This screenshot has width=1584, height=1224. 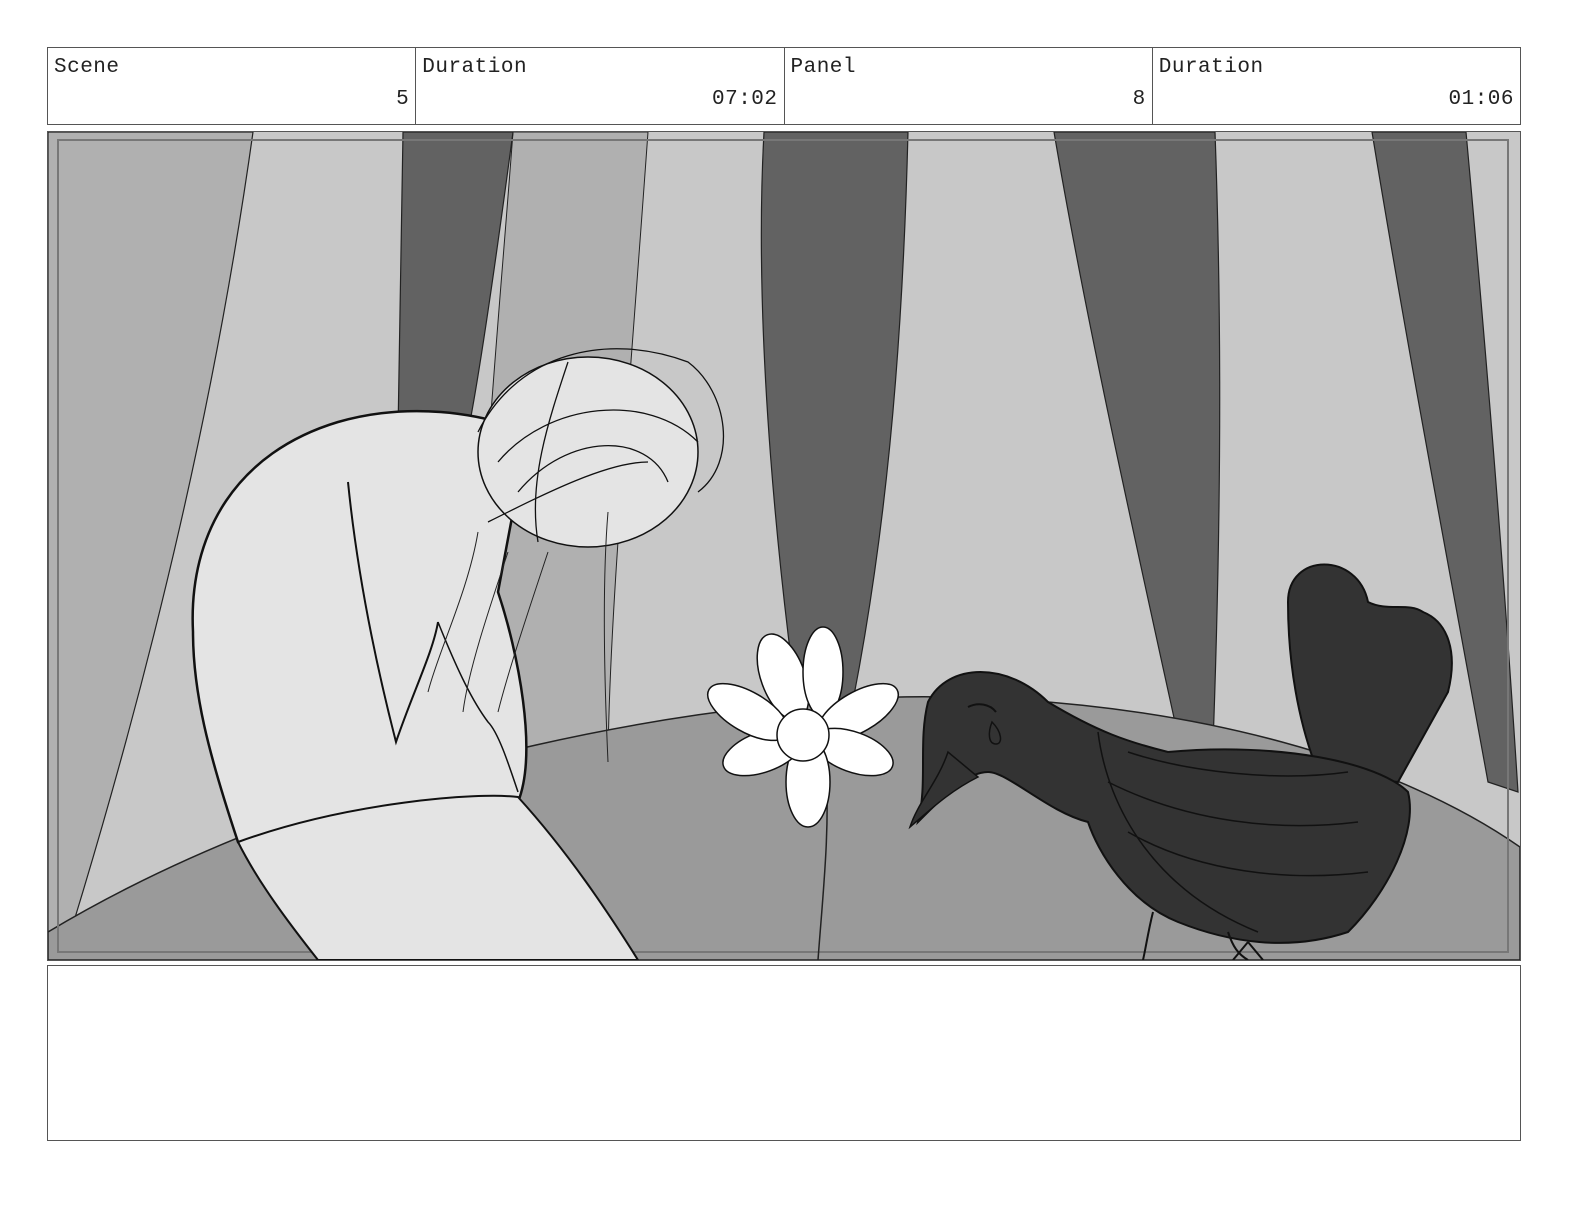 I want to click on scene-duration-cell: Duration 07:02, so click(x=600, y=86).